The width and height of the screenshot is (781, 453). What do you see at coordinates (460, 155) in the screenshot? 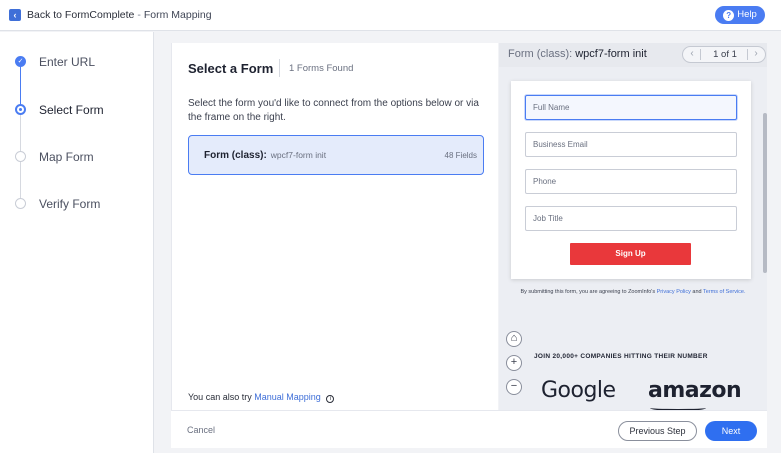
I see `form-field-count: 48 Fields` at bounding box center [460, 155].